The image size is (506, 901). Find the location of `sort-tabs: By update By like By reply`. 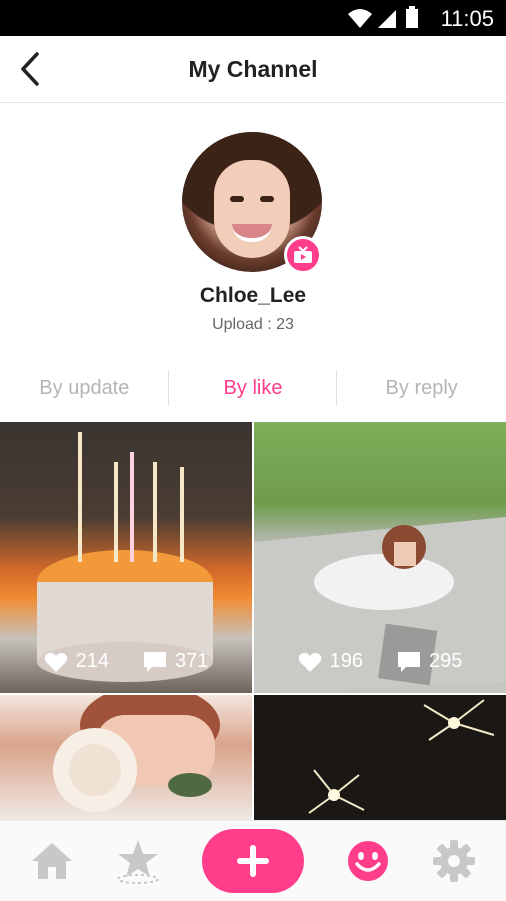

sort-tabs: By update By like By reply is located at coordinates (253, 389).